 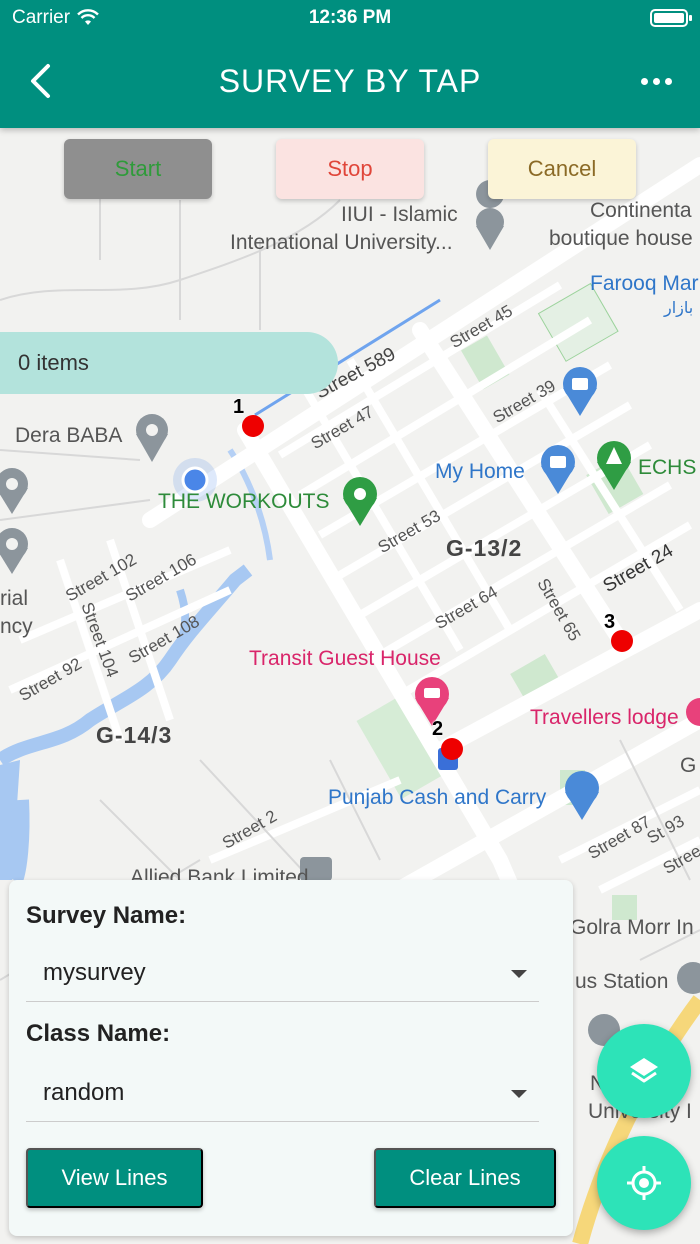 I want to click on poi-label: THE WORKOUTS, so click(x=244, y=501).